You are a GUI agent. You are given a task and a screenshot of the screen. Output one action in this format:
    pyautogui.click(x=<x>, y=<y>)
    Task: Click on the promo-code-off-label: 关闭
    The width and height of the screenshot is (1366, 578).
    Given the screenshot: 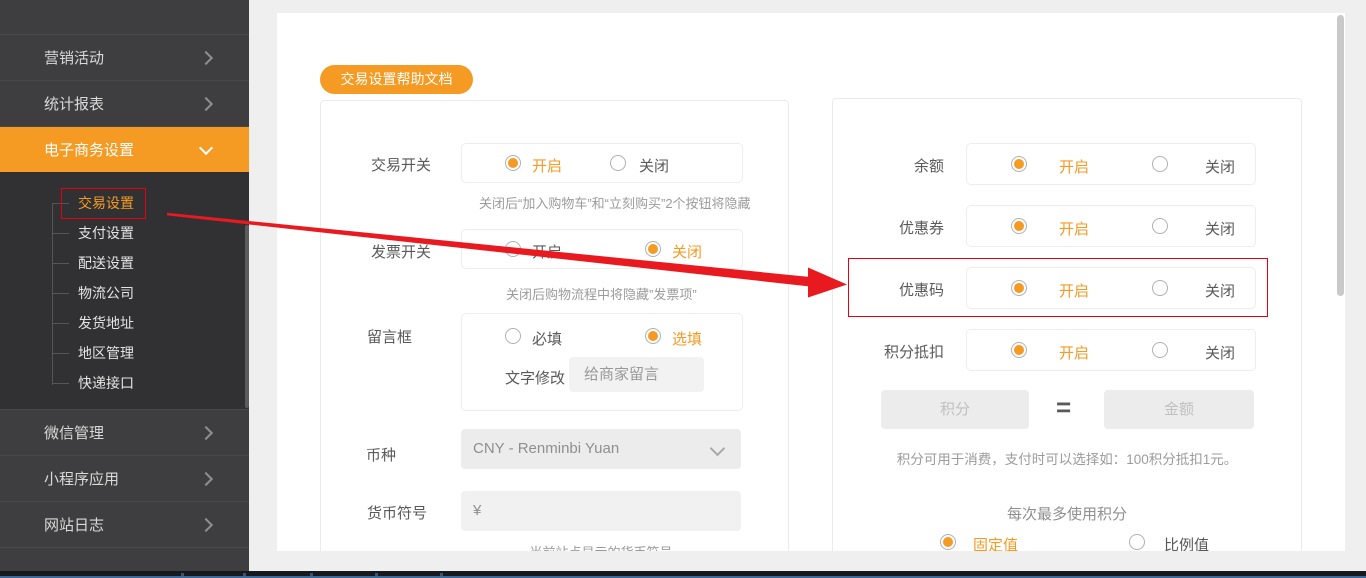 What is the action you would take?
    pyautogui.click(x=1220, y=290)
    